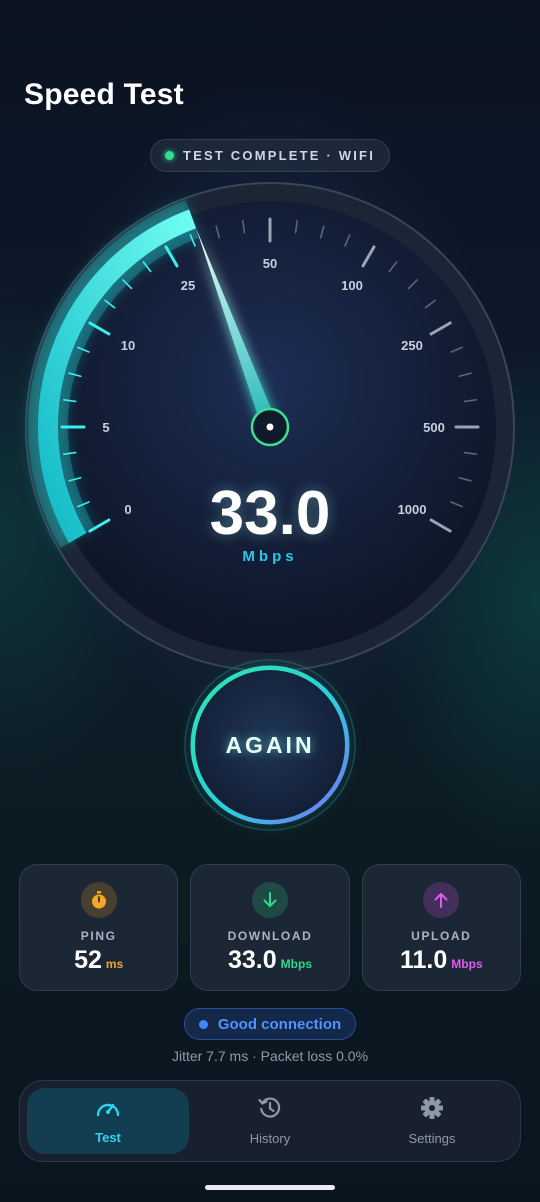 This screenshot has height=1202, width=540. Describe the element at coordinates (98, 900) in the screenshot. I see `stopwatch-icon` at that location.